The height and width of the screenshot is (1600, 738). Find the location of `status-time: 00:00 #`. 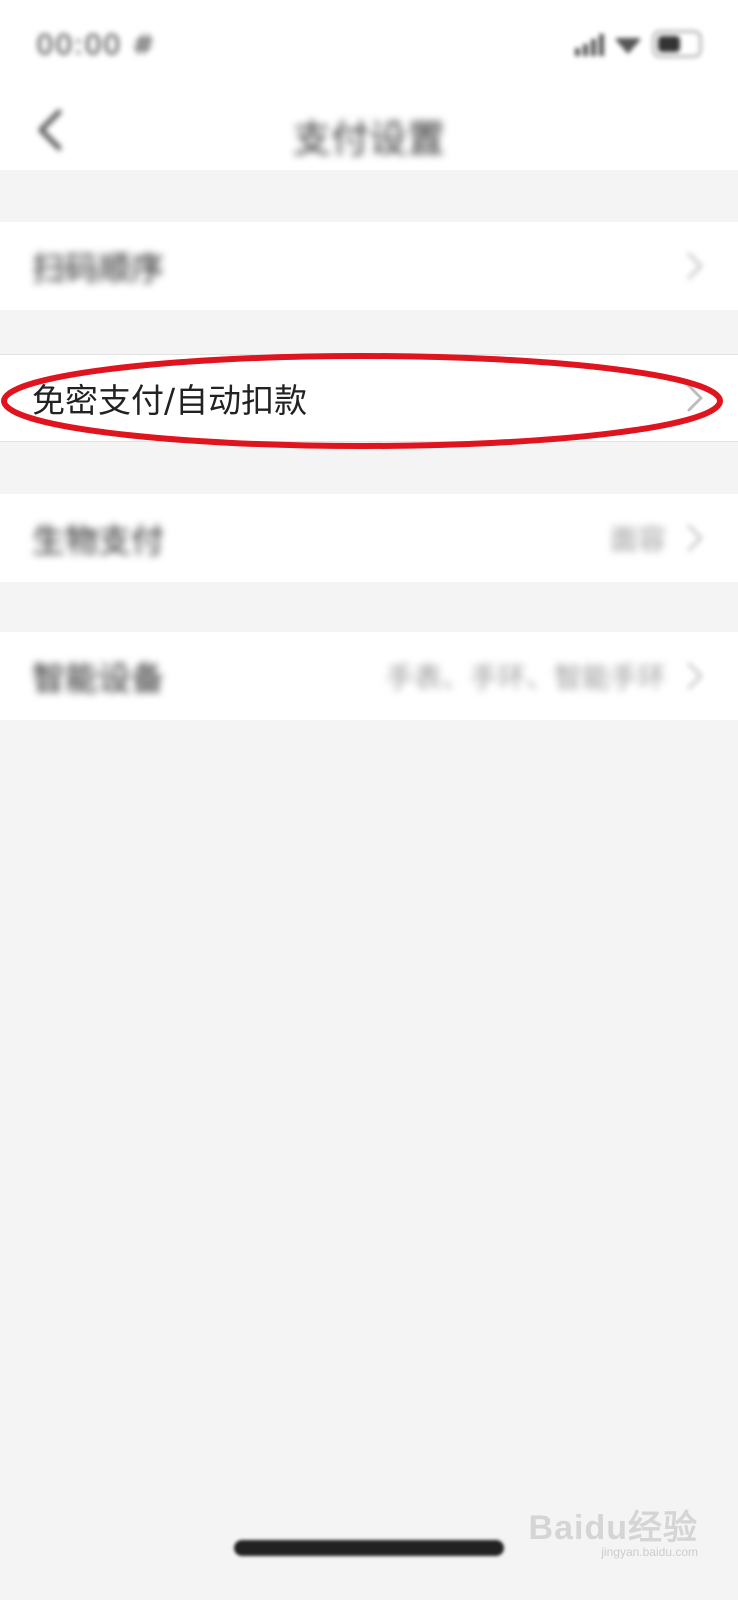

status-time: 00:00 # is located at coordinates (96, 44).